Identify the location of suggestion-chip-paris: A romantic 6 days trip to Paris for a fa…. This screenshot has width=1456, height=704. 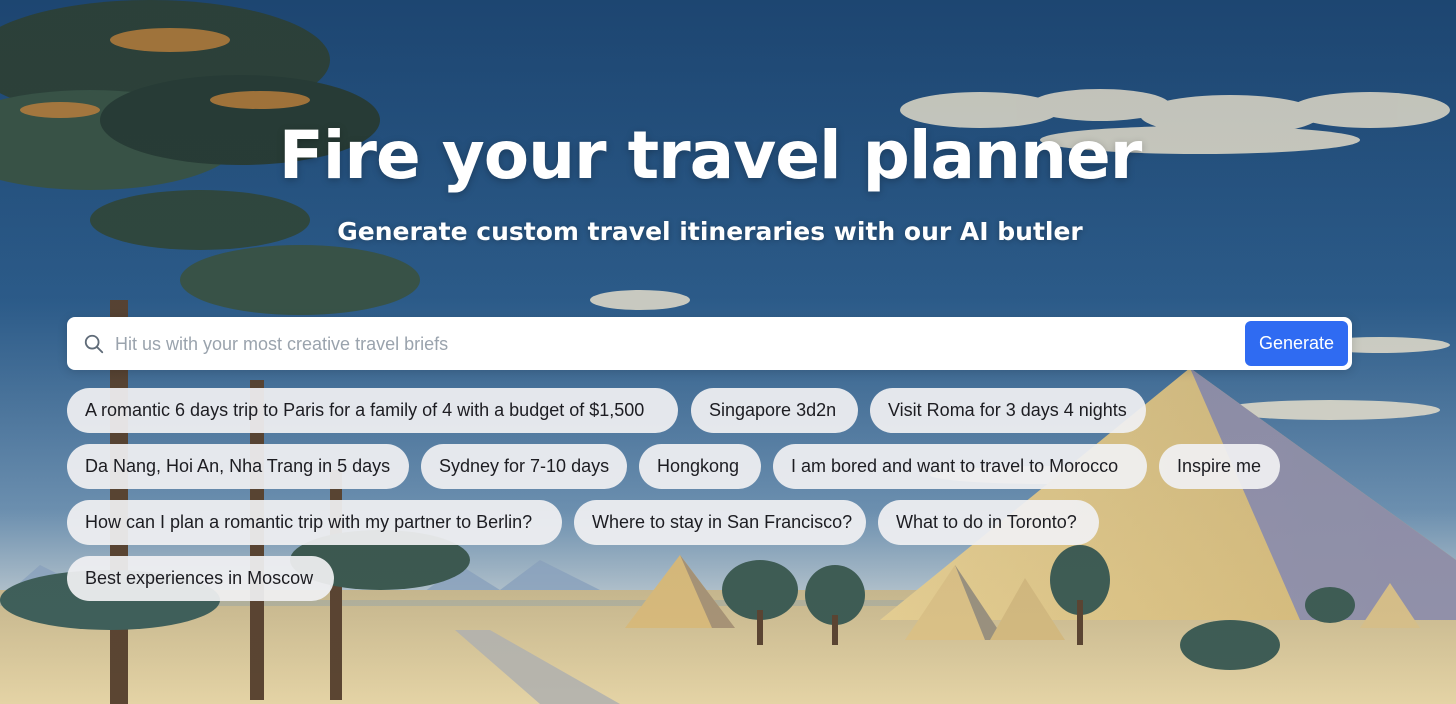
(372, 410).